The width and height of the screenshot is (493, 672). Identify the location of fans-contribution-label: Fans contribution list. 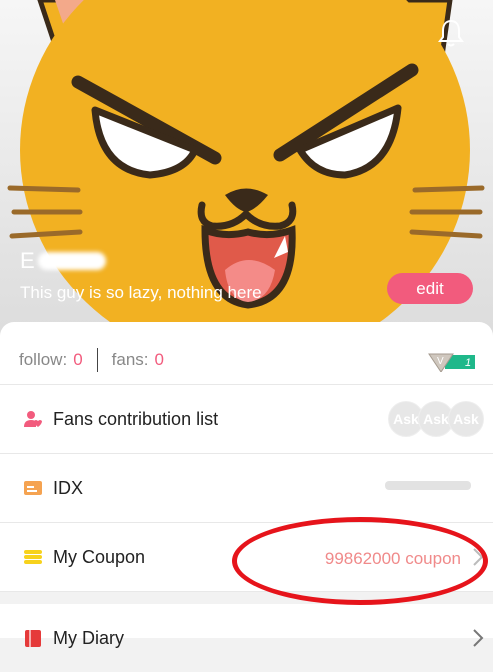
(136, 418).